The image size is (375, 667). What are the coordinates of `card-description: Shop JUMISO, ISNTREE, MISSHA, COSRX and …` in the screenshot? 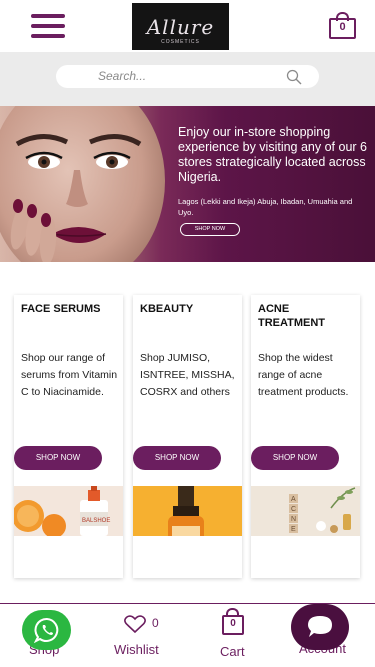 It's located at (187, 375).